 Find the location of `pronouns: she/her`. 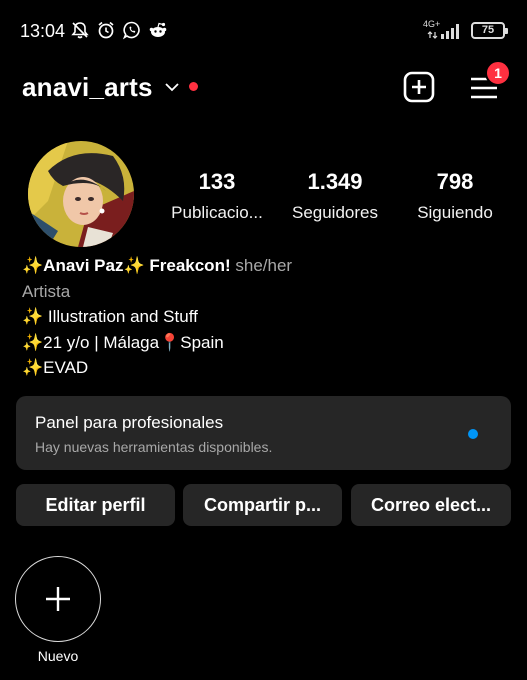

pronouns: she/her is located at coordinates (264, 265).